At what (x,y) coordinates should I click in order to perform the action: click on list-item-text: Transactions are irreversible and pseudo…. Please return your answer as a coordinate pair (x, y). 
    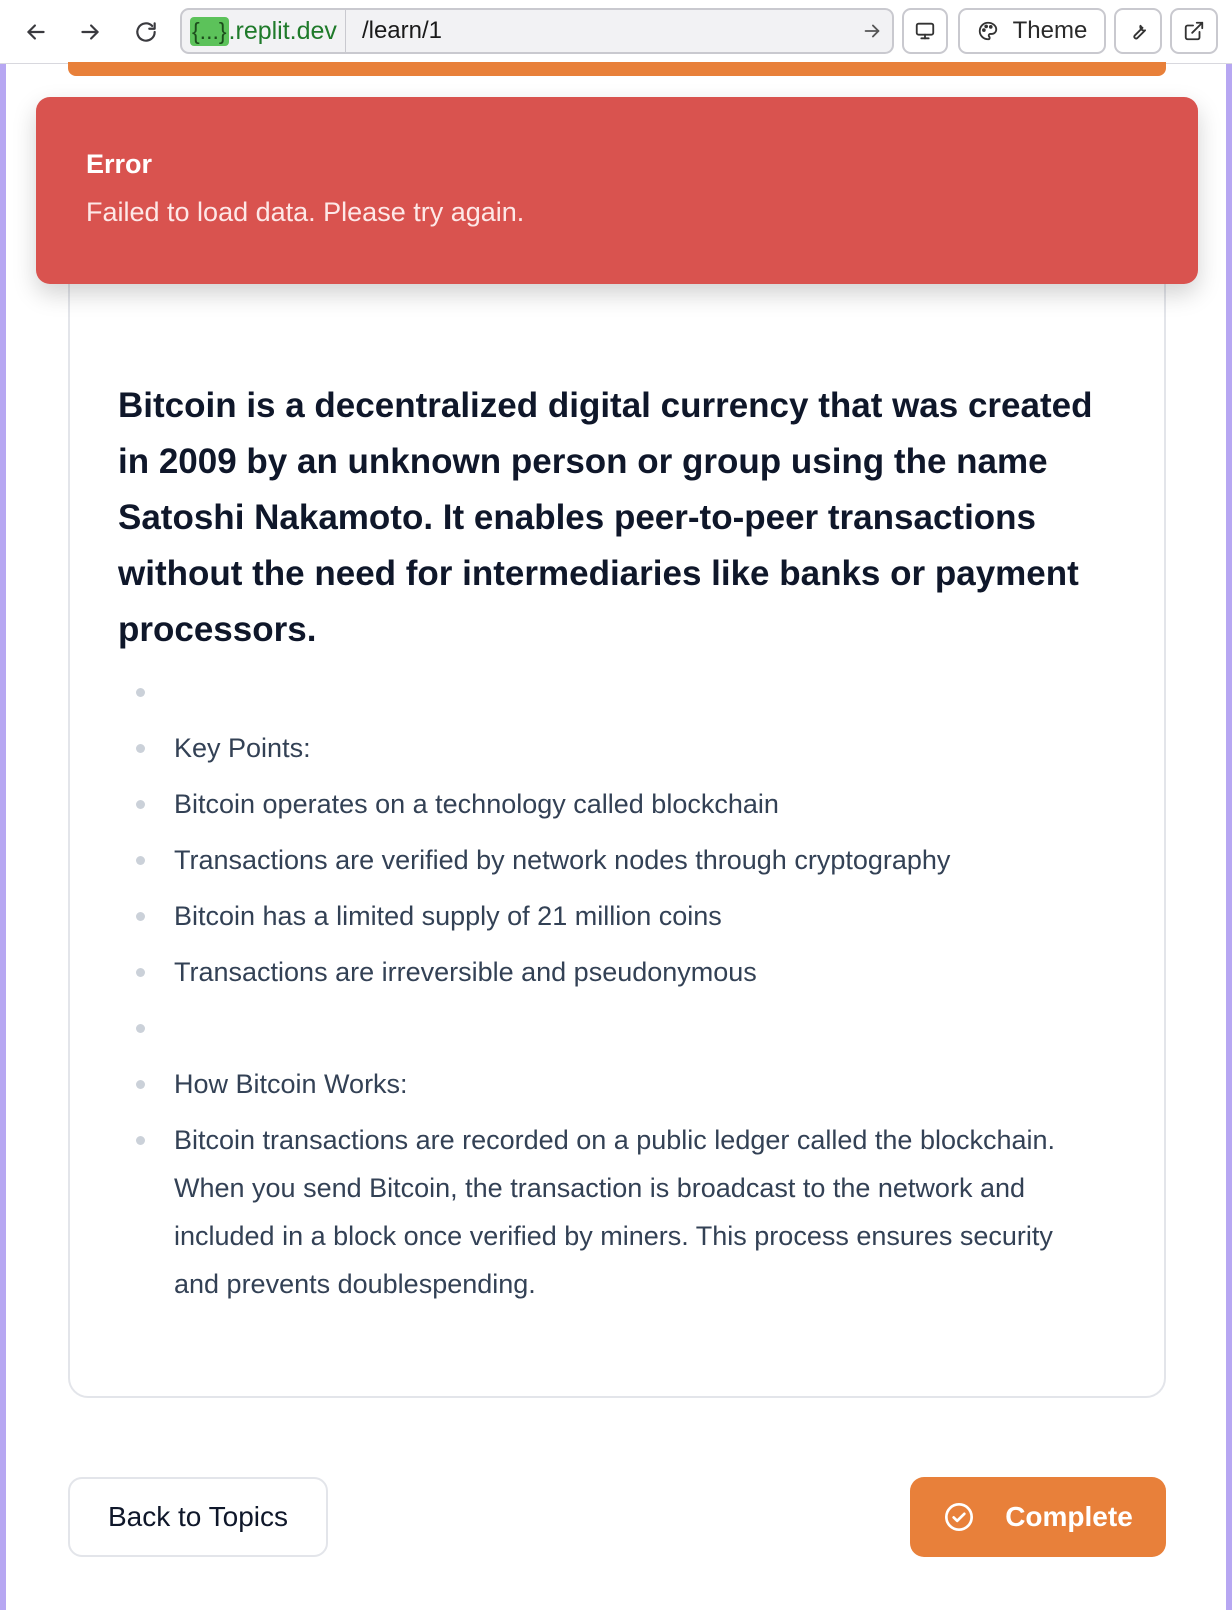
    Looking at the image, I should click on (465, 972).